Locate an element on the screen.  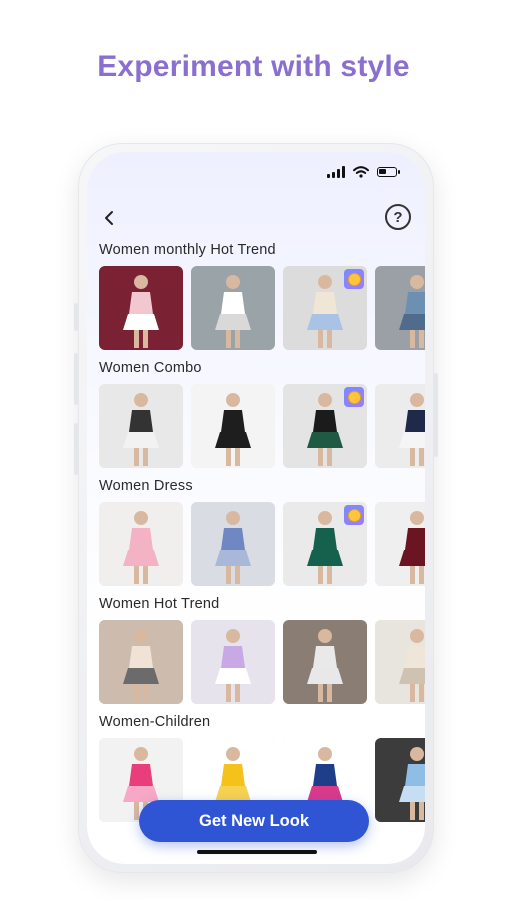
section-title: Women Combo is located at coordinates (150, 368).